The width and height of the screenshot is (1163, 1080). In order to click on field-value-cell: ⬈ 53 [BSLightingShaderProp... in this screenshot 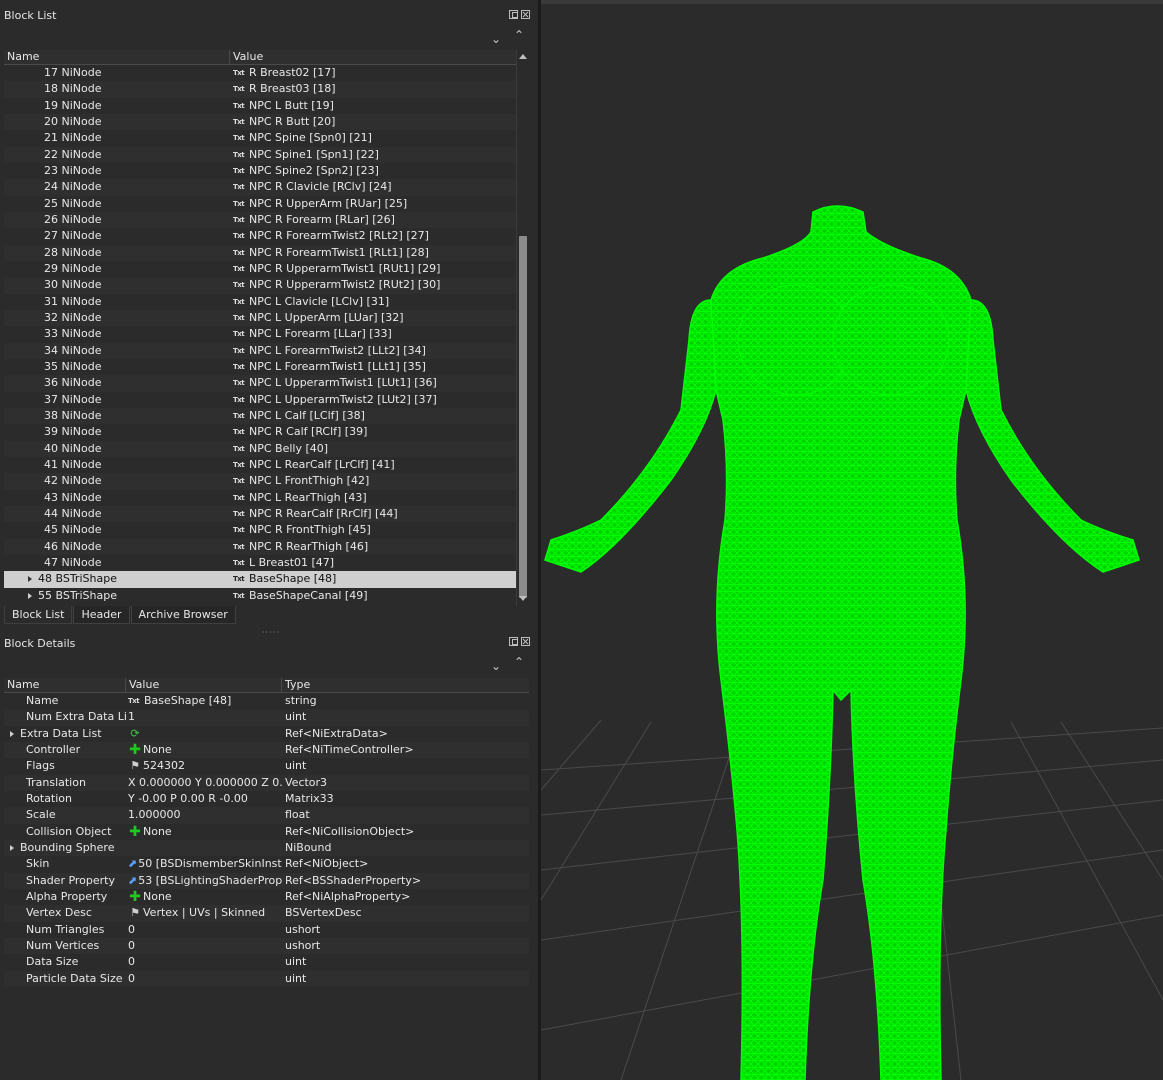, I will do `click(204, 881)`.